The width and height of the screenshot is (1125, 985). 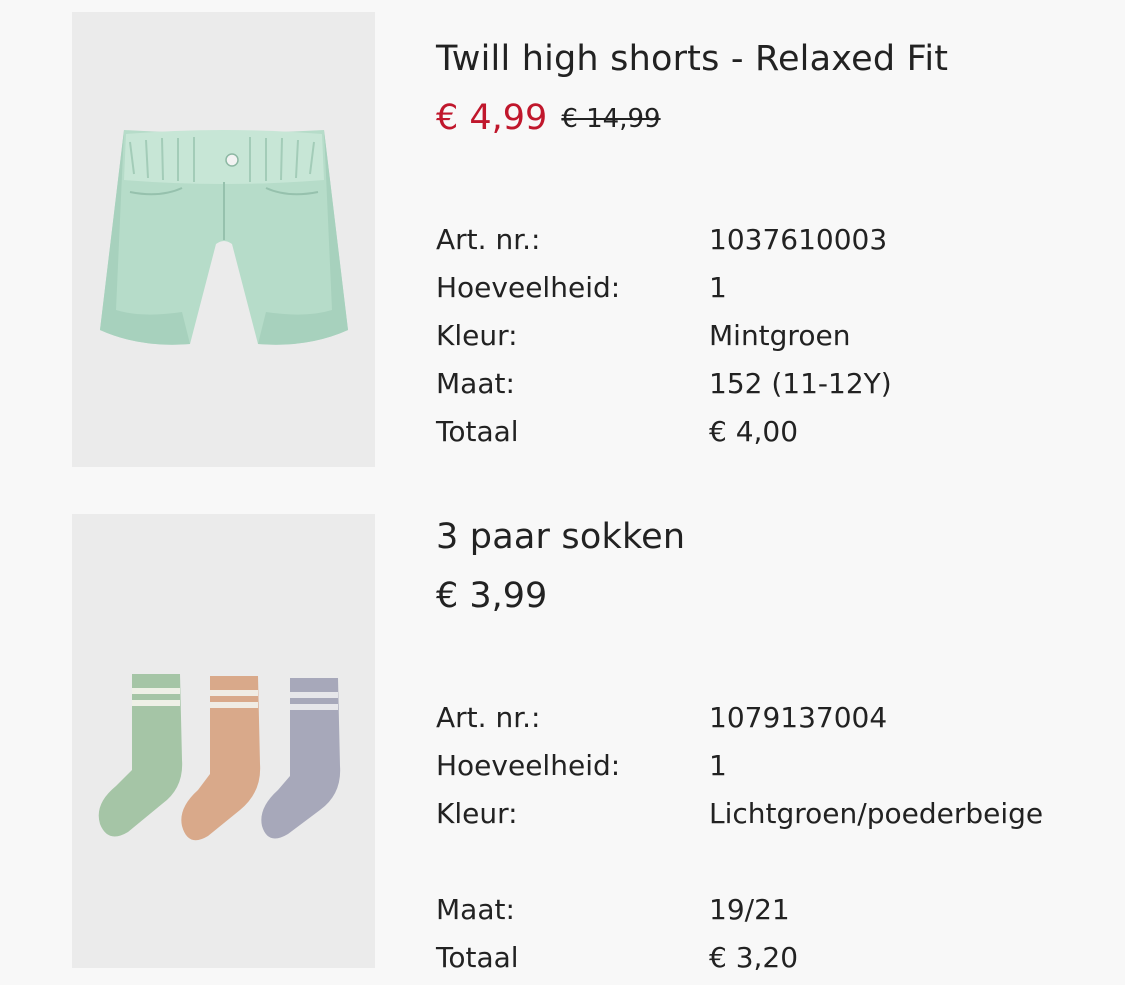 I want to click on original-price: € 14,99, so click(x=611, y=118).